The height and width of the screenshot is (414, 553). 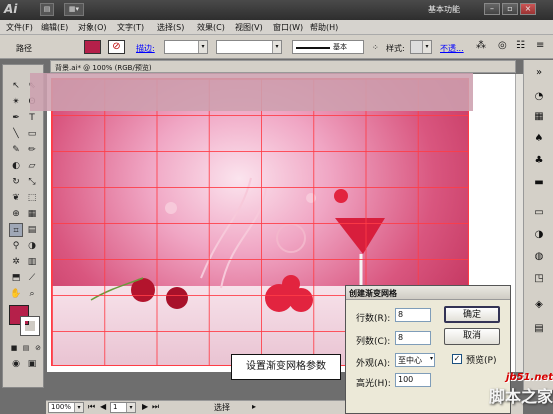 What do you see at coordinates (539, 256) in the screenshot?
I see `appearance-panel-icon: ◍` at bounding box center [539, 256].